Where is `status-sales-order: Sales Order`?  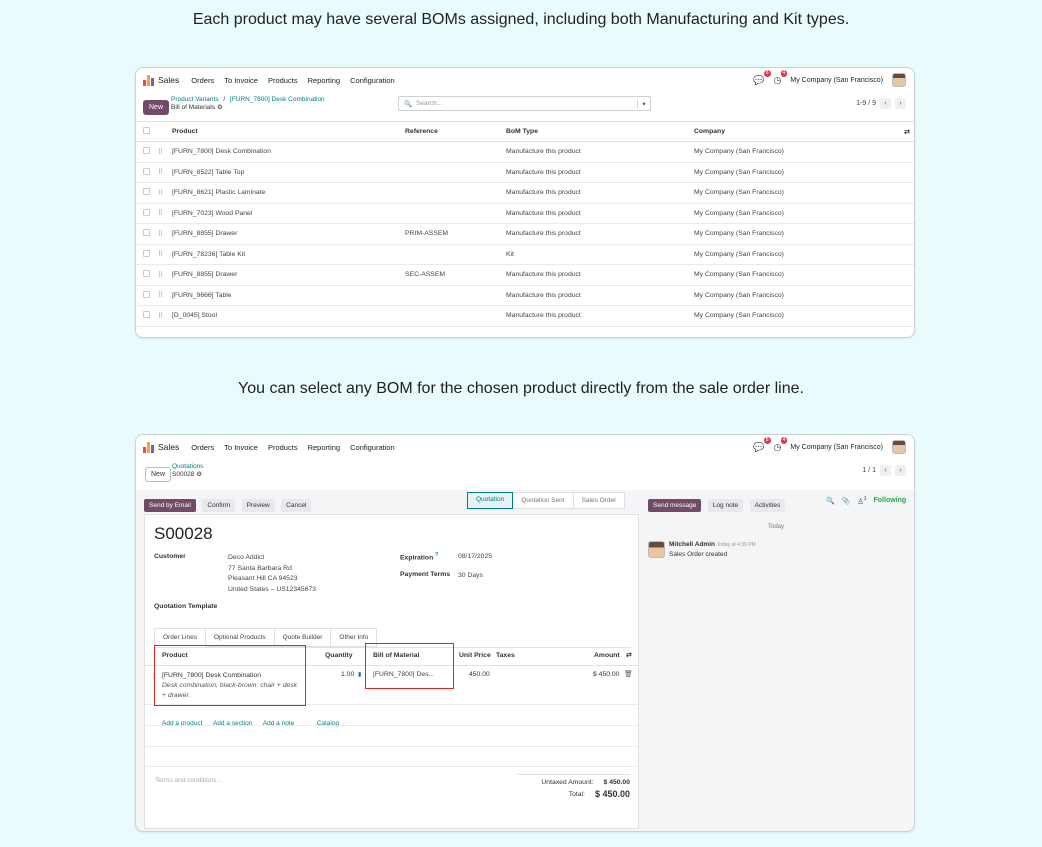 status-sales-order: Sales Order is located at coordinates (599, 500).